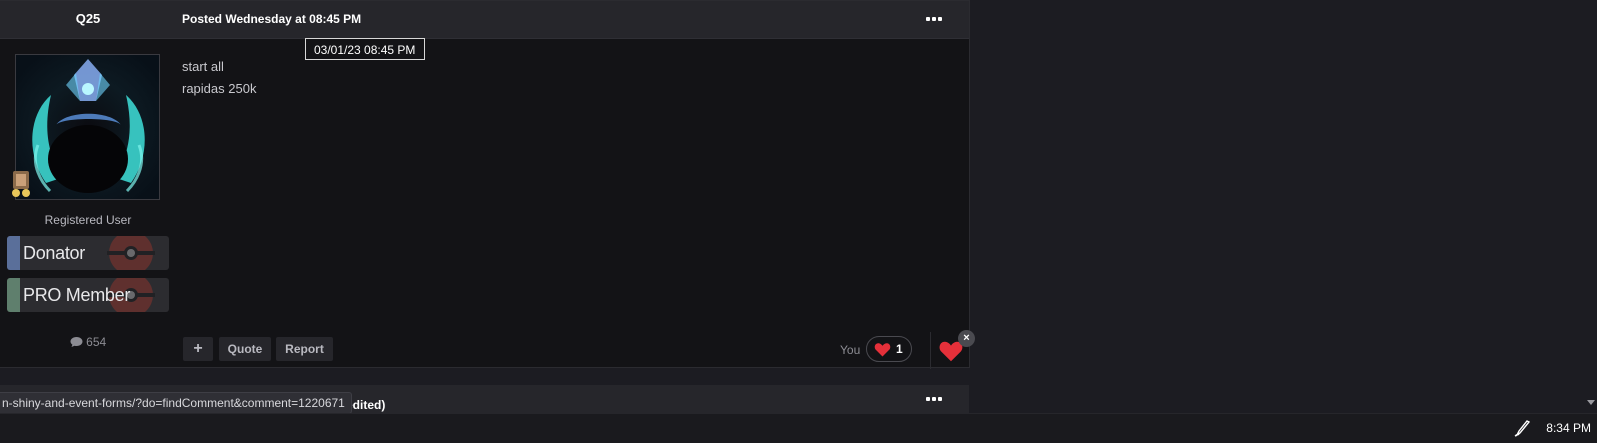  Describe the element at coordinates (77, 295) in the screenshot. I see `badge-label: PRO Member` at that location.